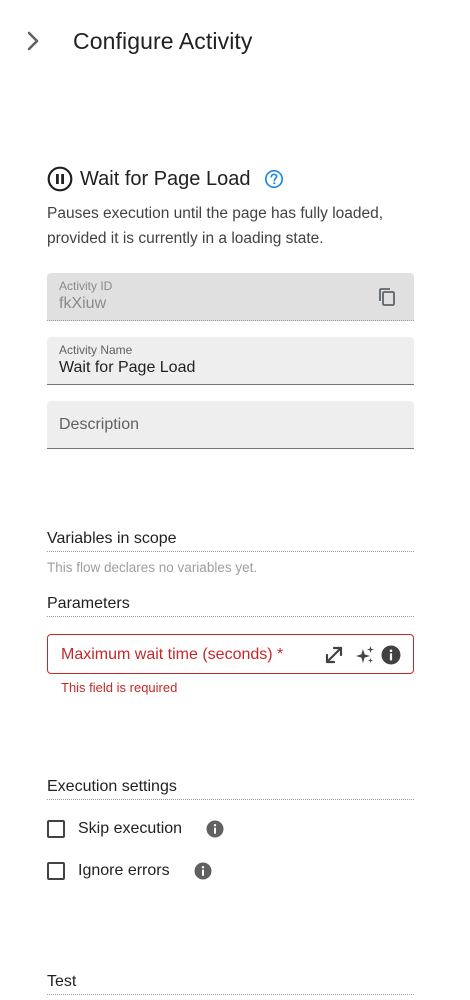 This screenshot has height=1000, width=470. I want to click on max-wait-time-actions, so click(362, 655).